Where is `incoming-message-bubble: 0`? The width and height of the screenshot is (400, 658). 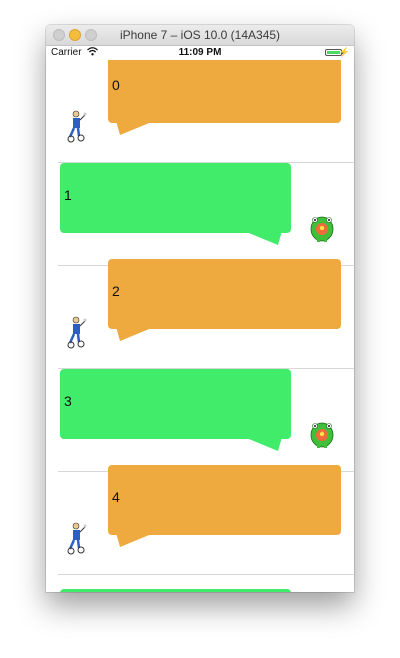 incoming-message-bubble: 0 is located at coordinates (224, 97).